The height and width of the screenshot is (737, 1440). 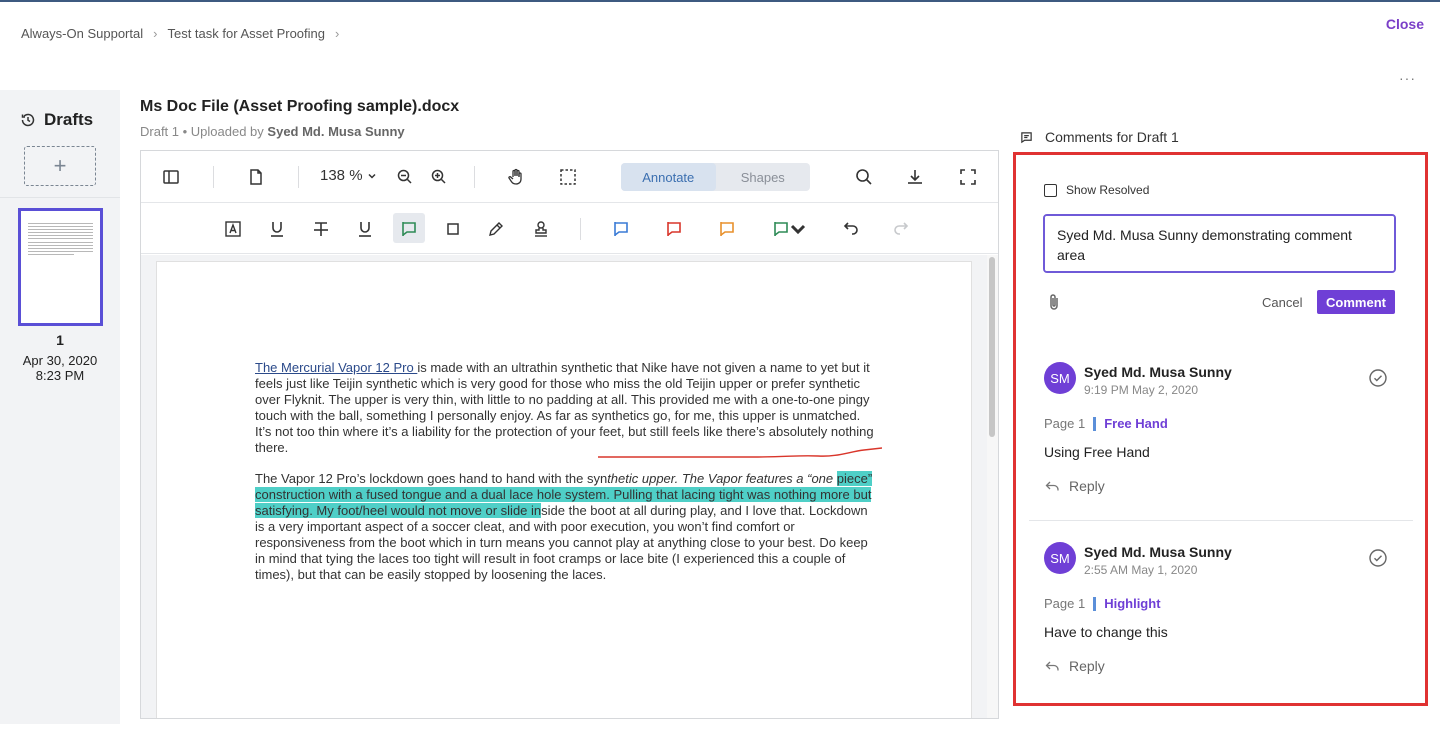 What do you see at coordinates (171, 177) in the screenshot?
I see `sidebar-toggle-icon` at bounding box center [171, 177].